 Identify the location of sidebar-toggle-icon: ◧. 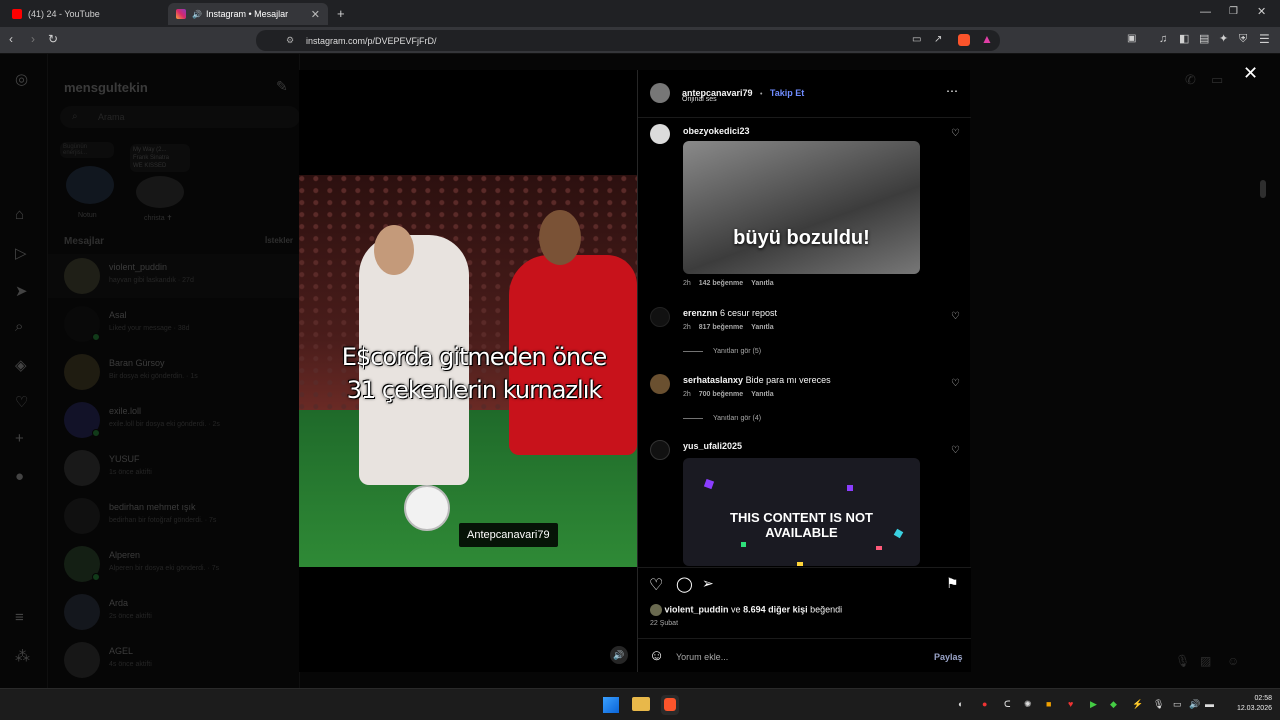
(1184, 39).